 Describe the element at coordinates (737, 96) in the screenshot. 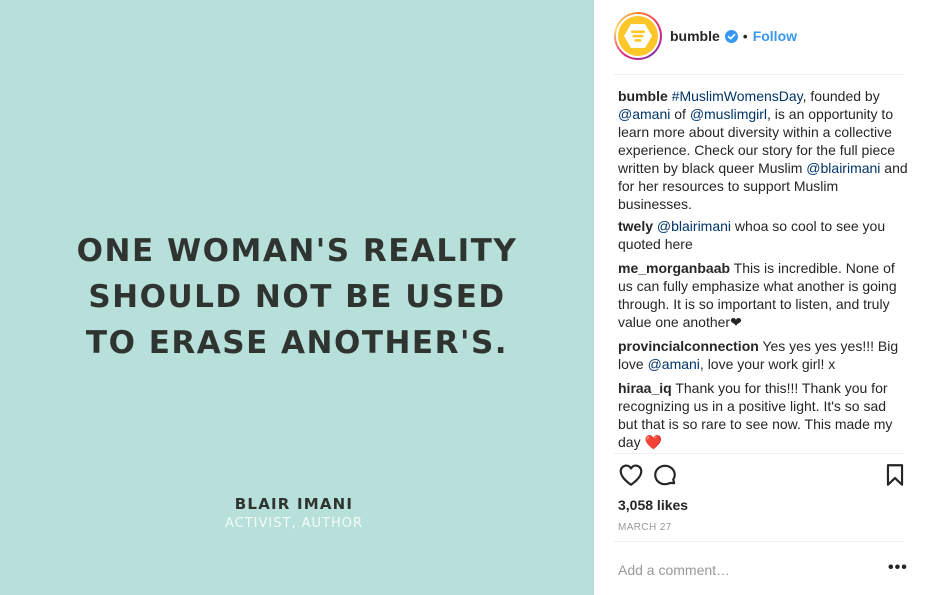

I see `caption-hashtag: #MuslimWomensDay` at that location.